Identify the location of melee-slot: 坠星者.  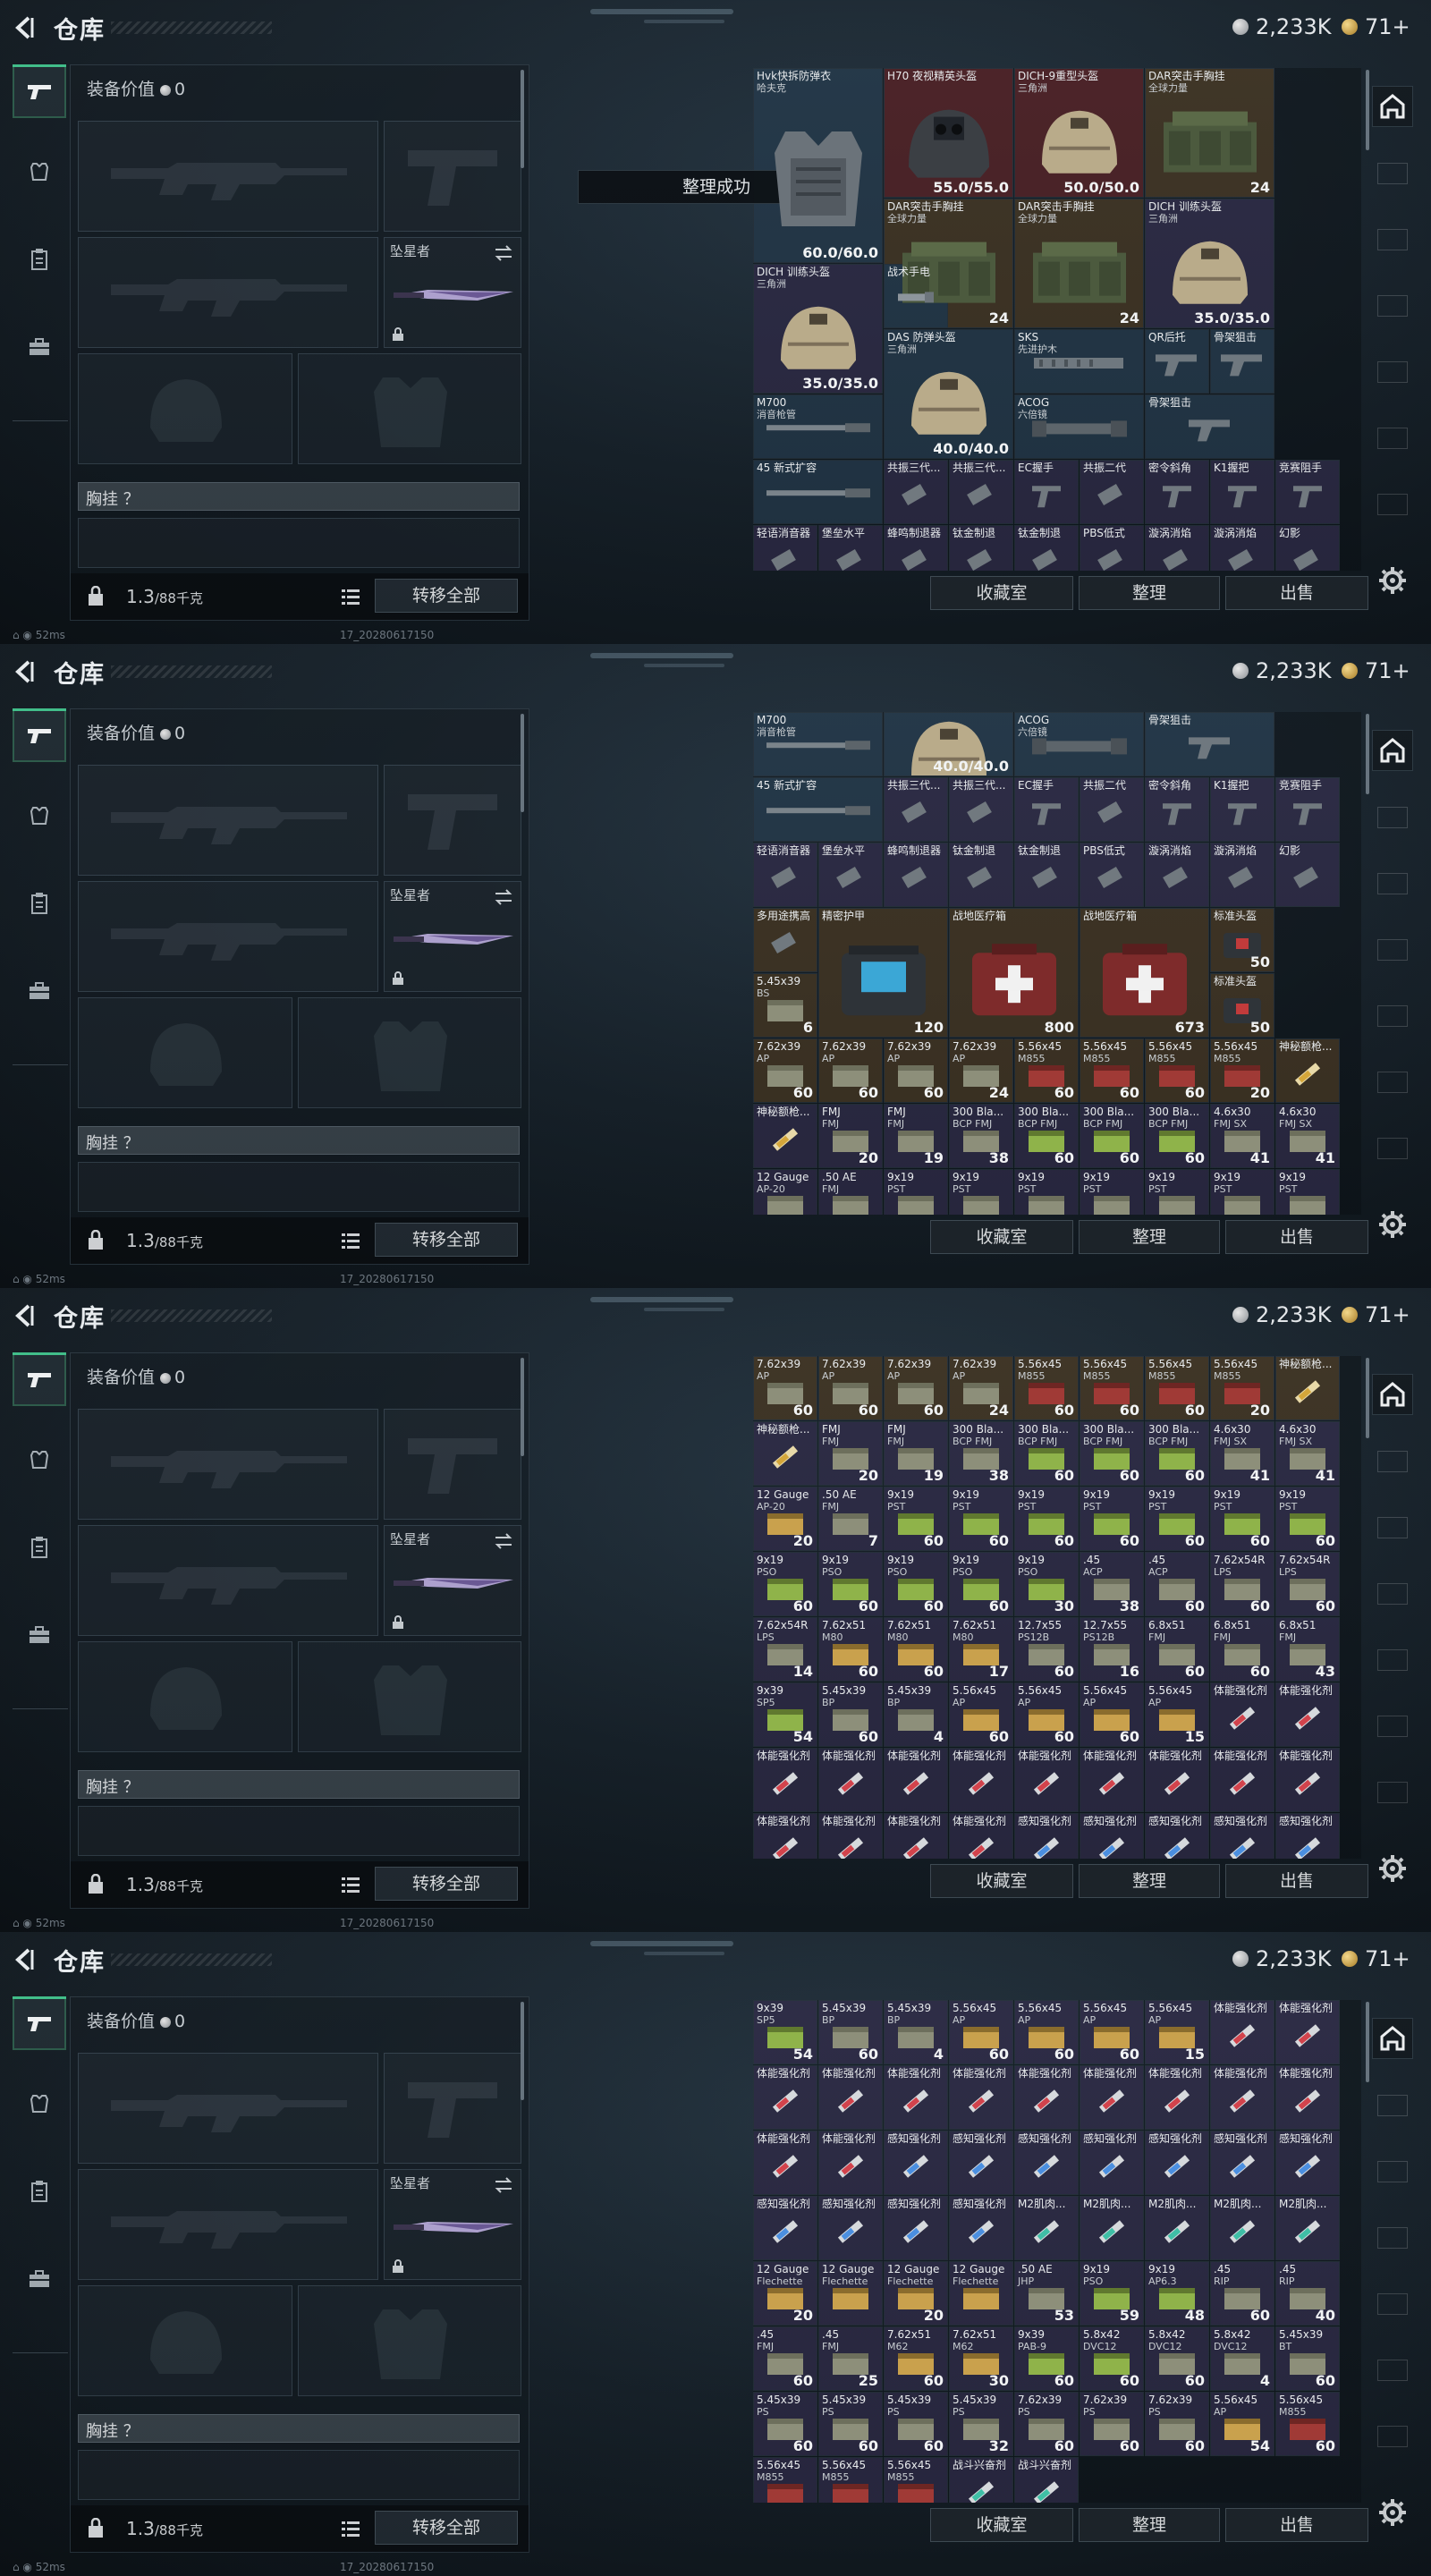
(453, 1580).